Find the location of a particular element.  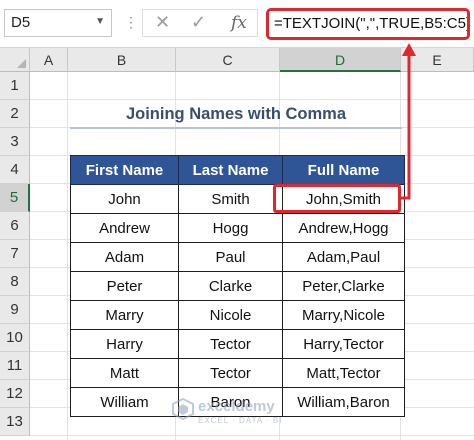

column-header-c: C is located at coordinates (228, 60).